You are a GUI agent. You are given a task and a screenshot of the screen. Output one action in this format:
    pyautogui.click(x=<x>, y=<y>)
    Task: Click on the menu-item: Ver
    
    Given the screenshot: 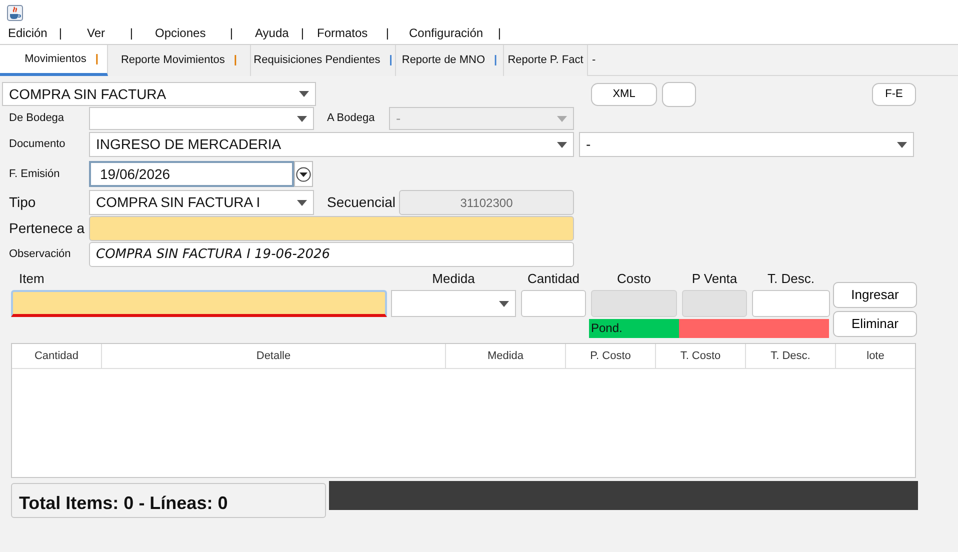 What is the action you would take?
    pyautogui.click(x=96, y=33)
    